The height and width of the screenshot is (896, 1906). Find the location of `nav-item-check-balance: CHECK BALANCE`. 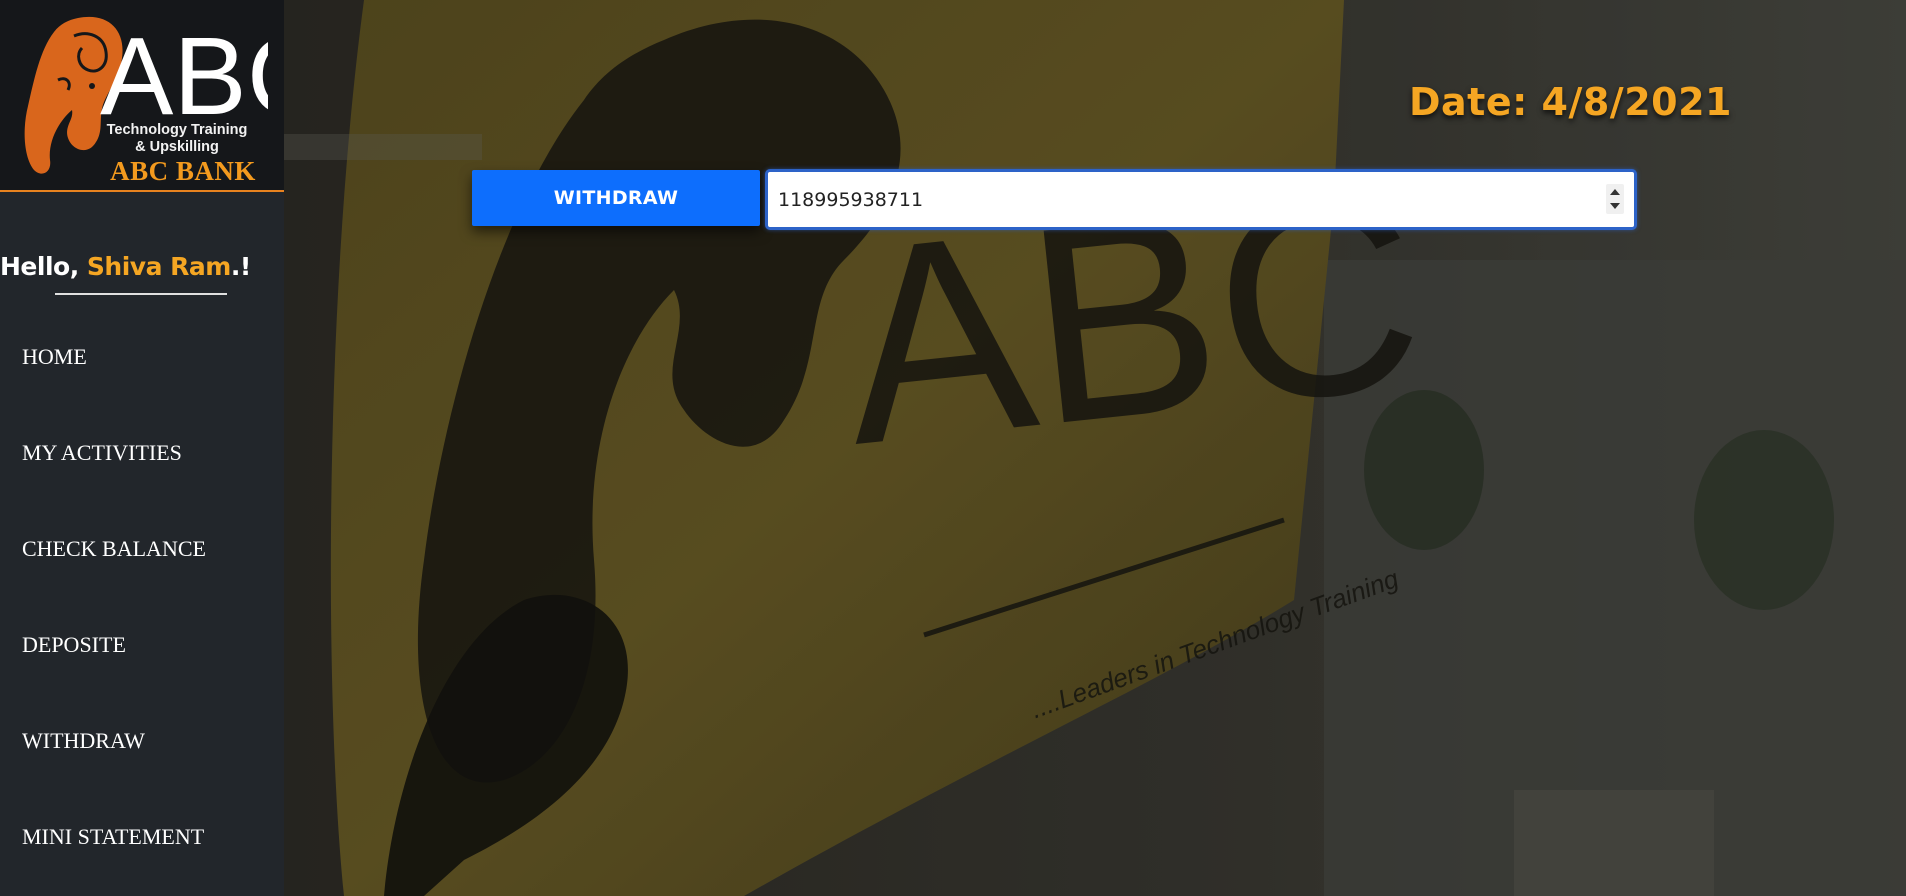

nav-item-check-balance: CHECK BALANCE is located at coordinates (114, 549).